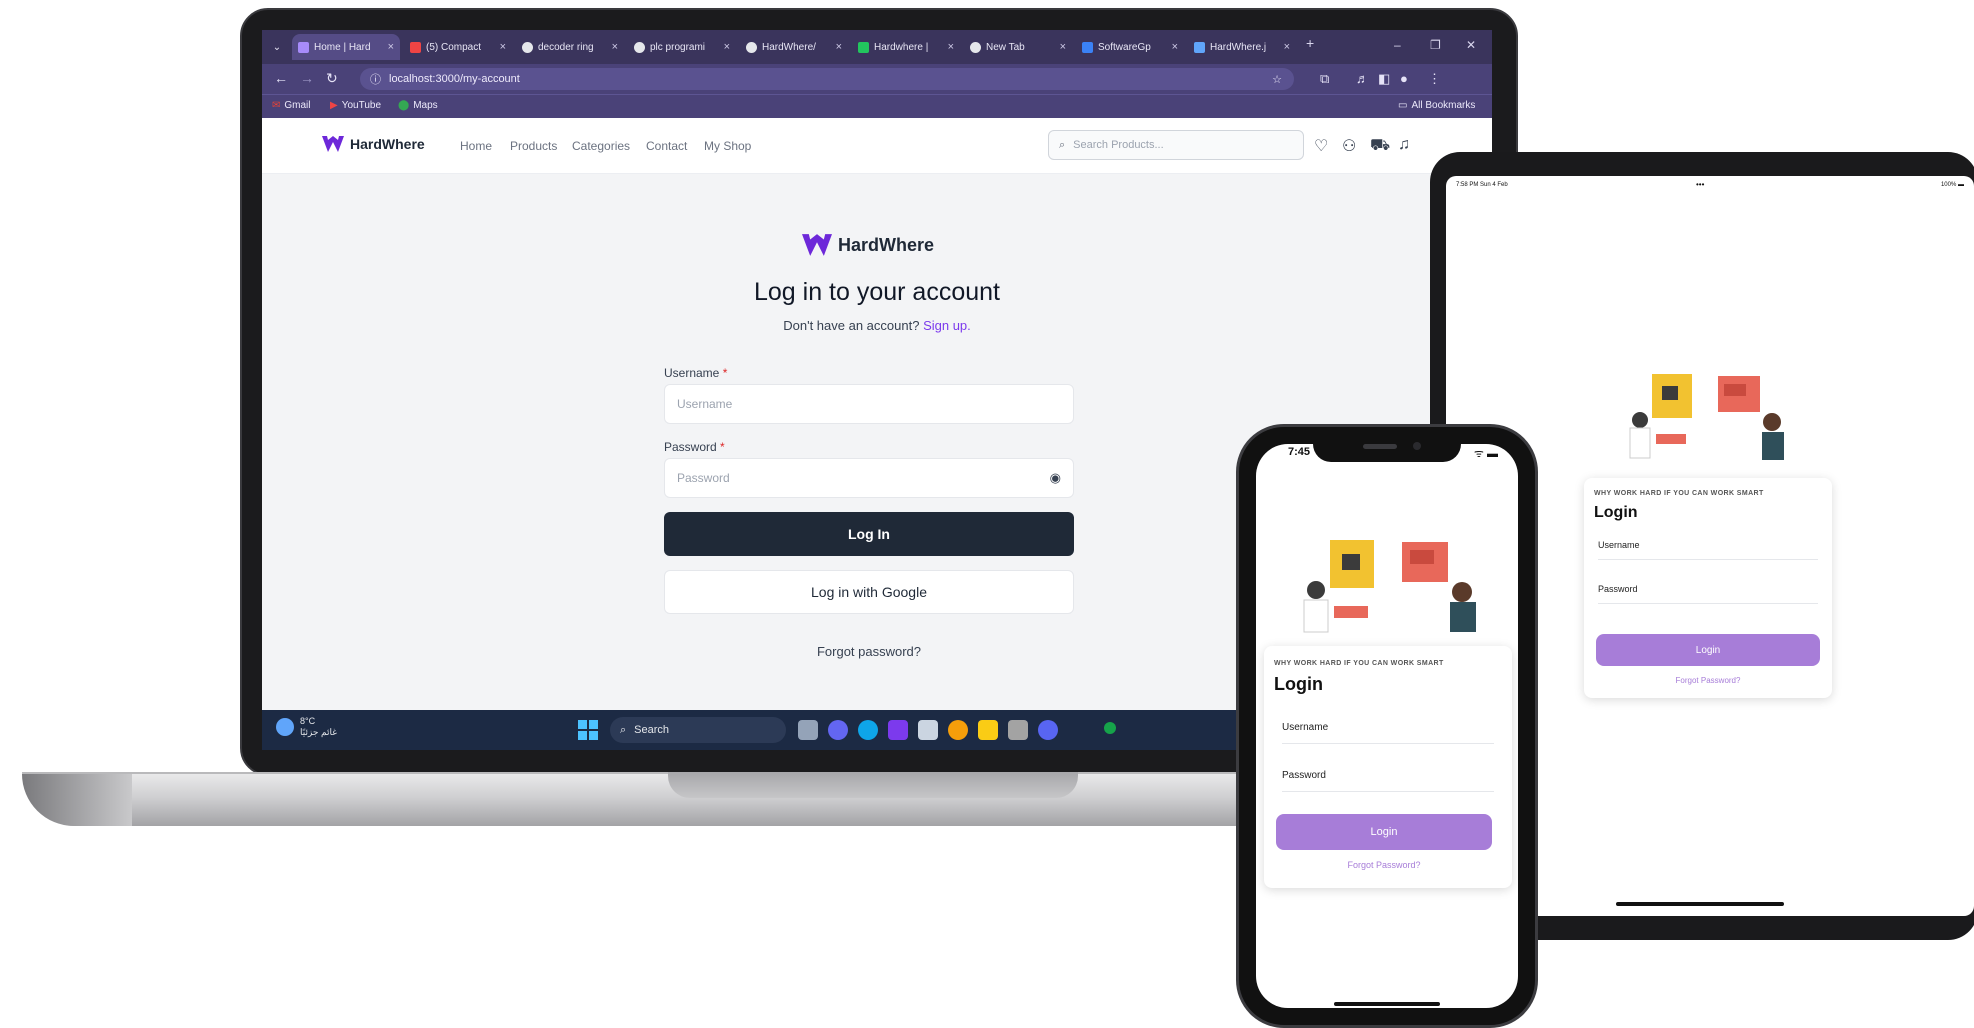 The width and height of the screenshot is (1974, 1028). What do you see at coordinates (318, 732) in the screenshot?
I see `weather-condition: غائم جزئيًا` at bounding box center [318, 732].